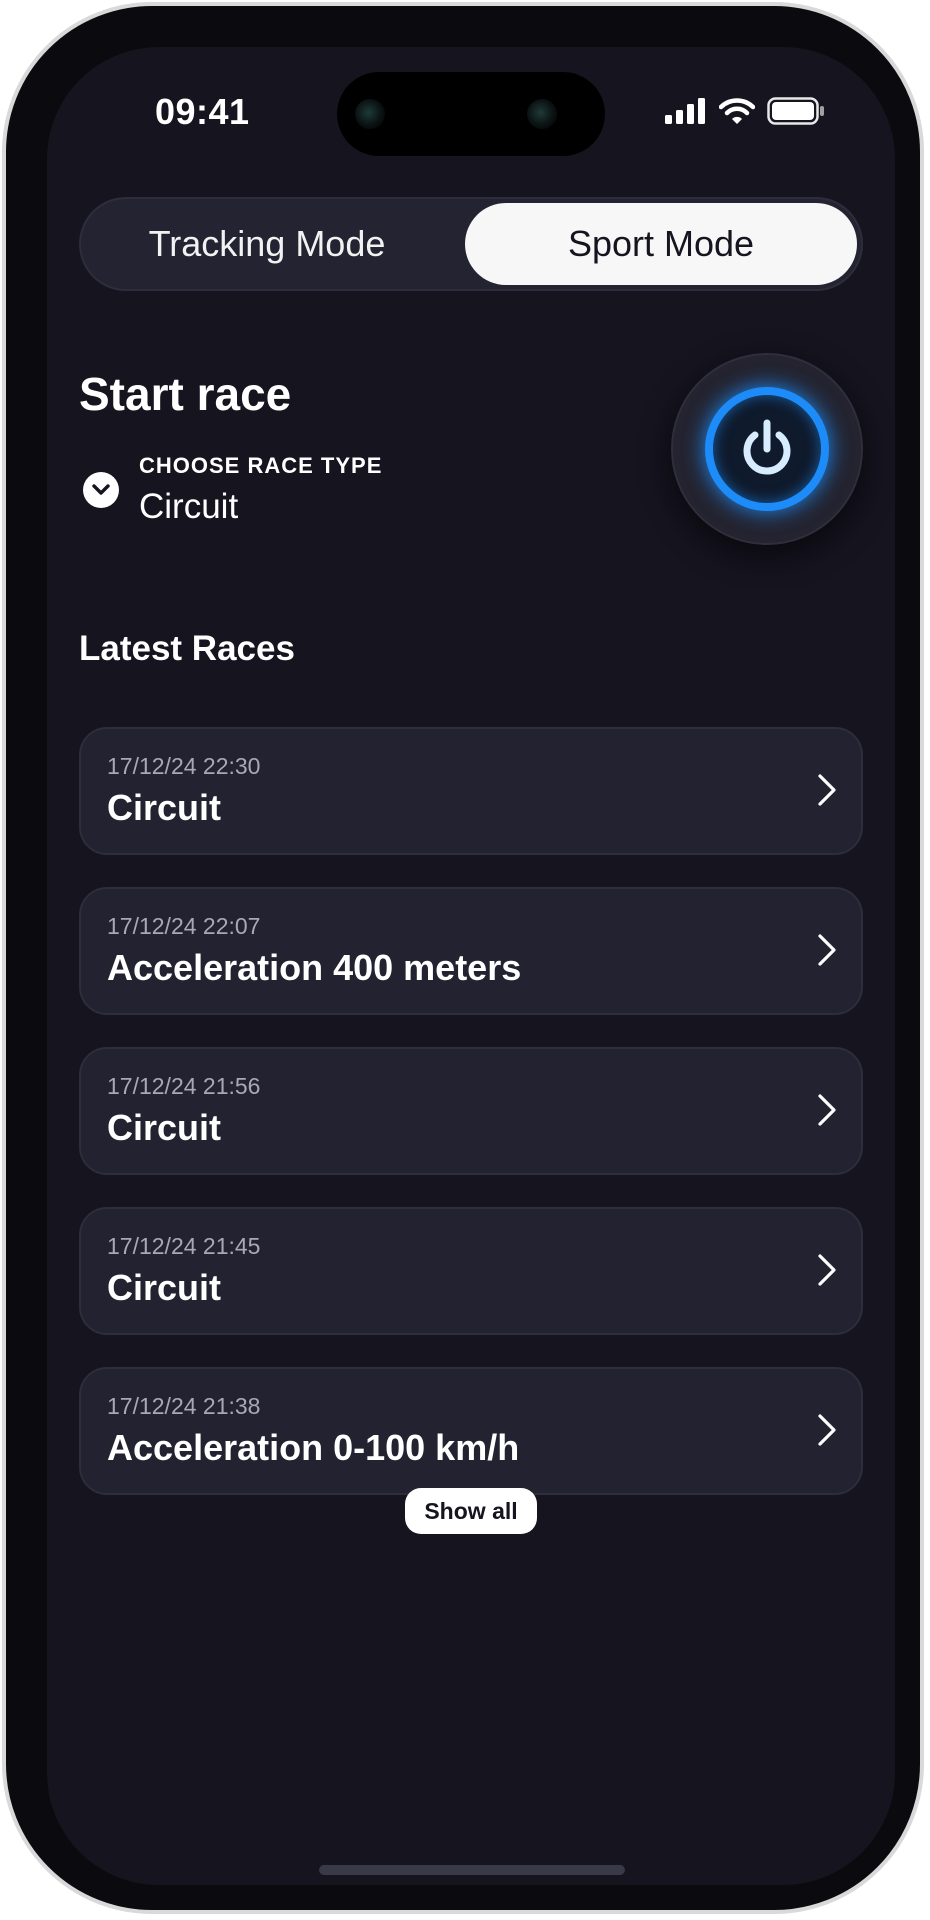 The height and width of the screenshot is (1920, 930). I want to click on status-icons, so click(745, 111).